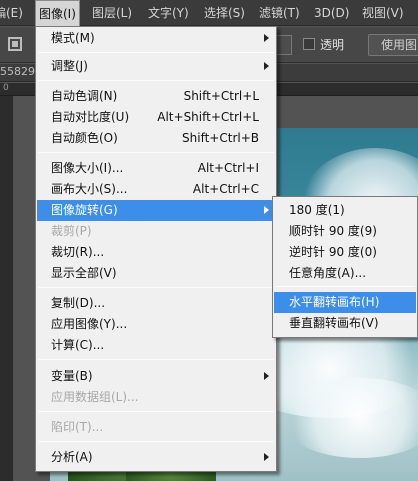  I want to click on menu-filter: 滤镜(T), so click(279, 13).